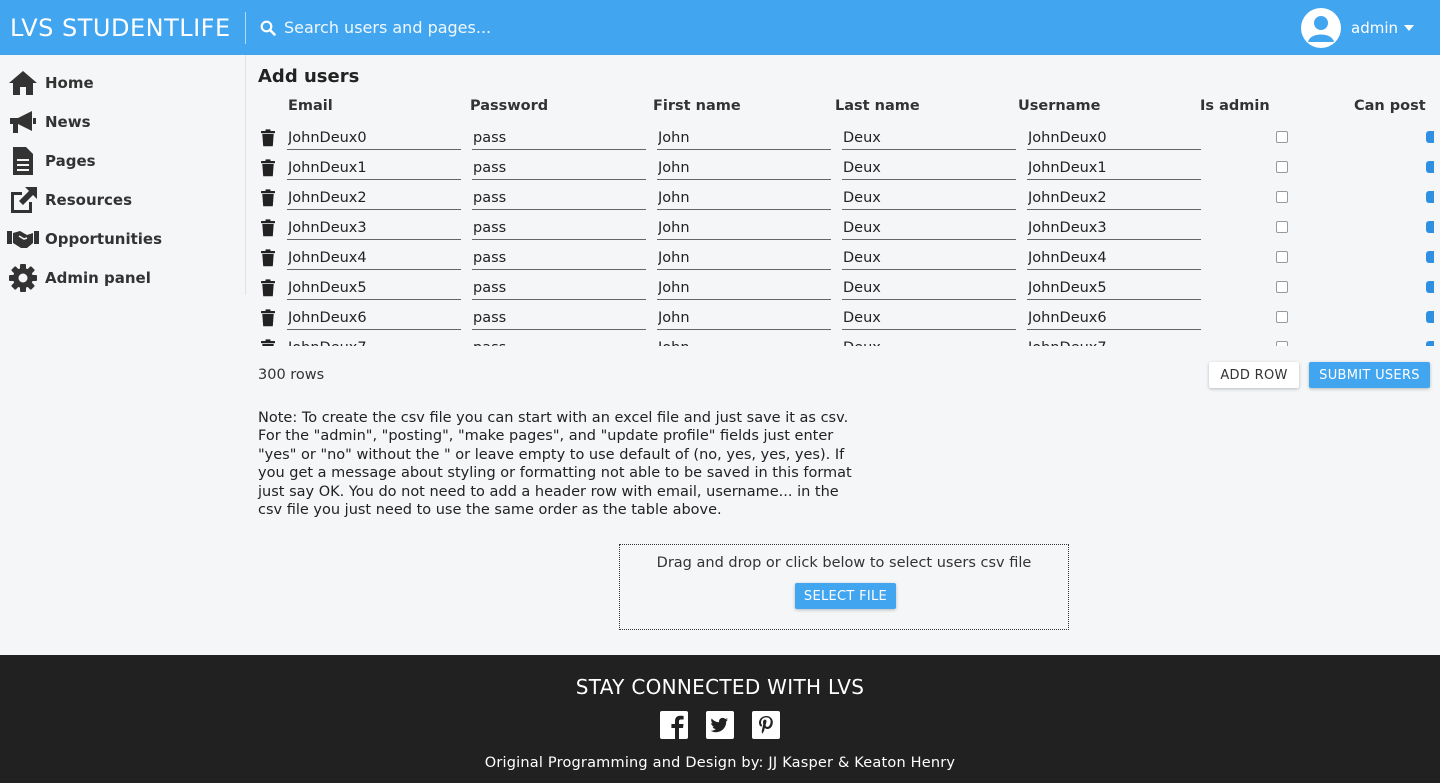 The width and height of the screenshot is (1440, 783). What do you see at coordinates (23, 239) in the screenshot?
I see `handshake-icon` at bounding box center [23, 239].